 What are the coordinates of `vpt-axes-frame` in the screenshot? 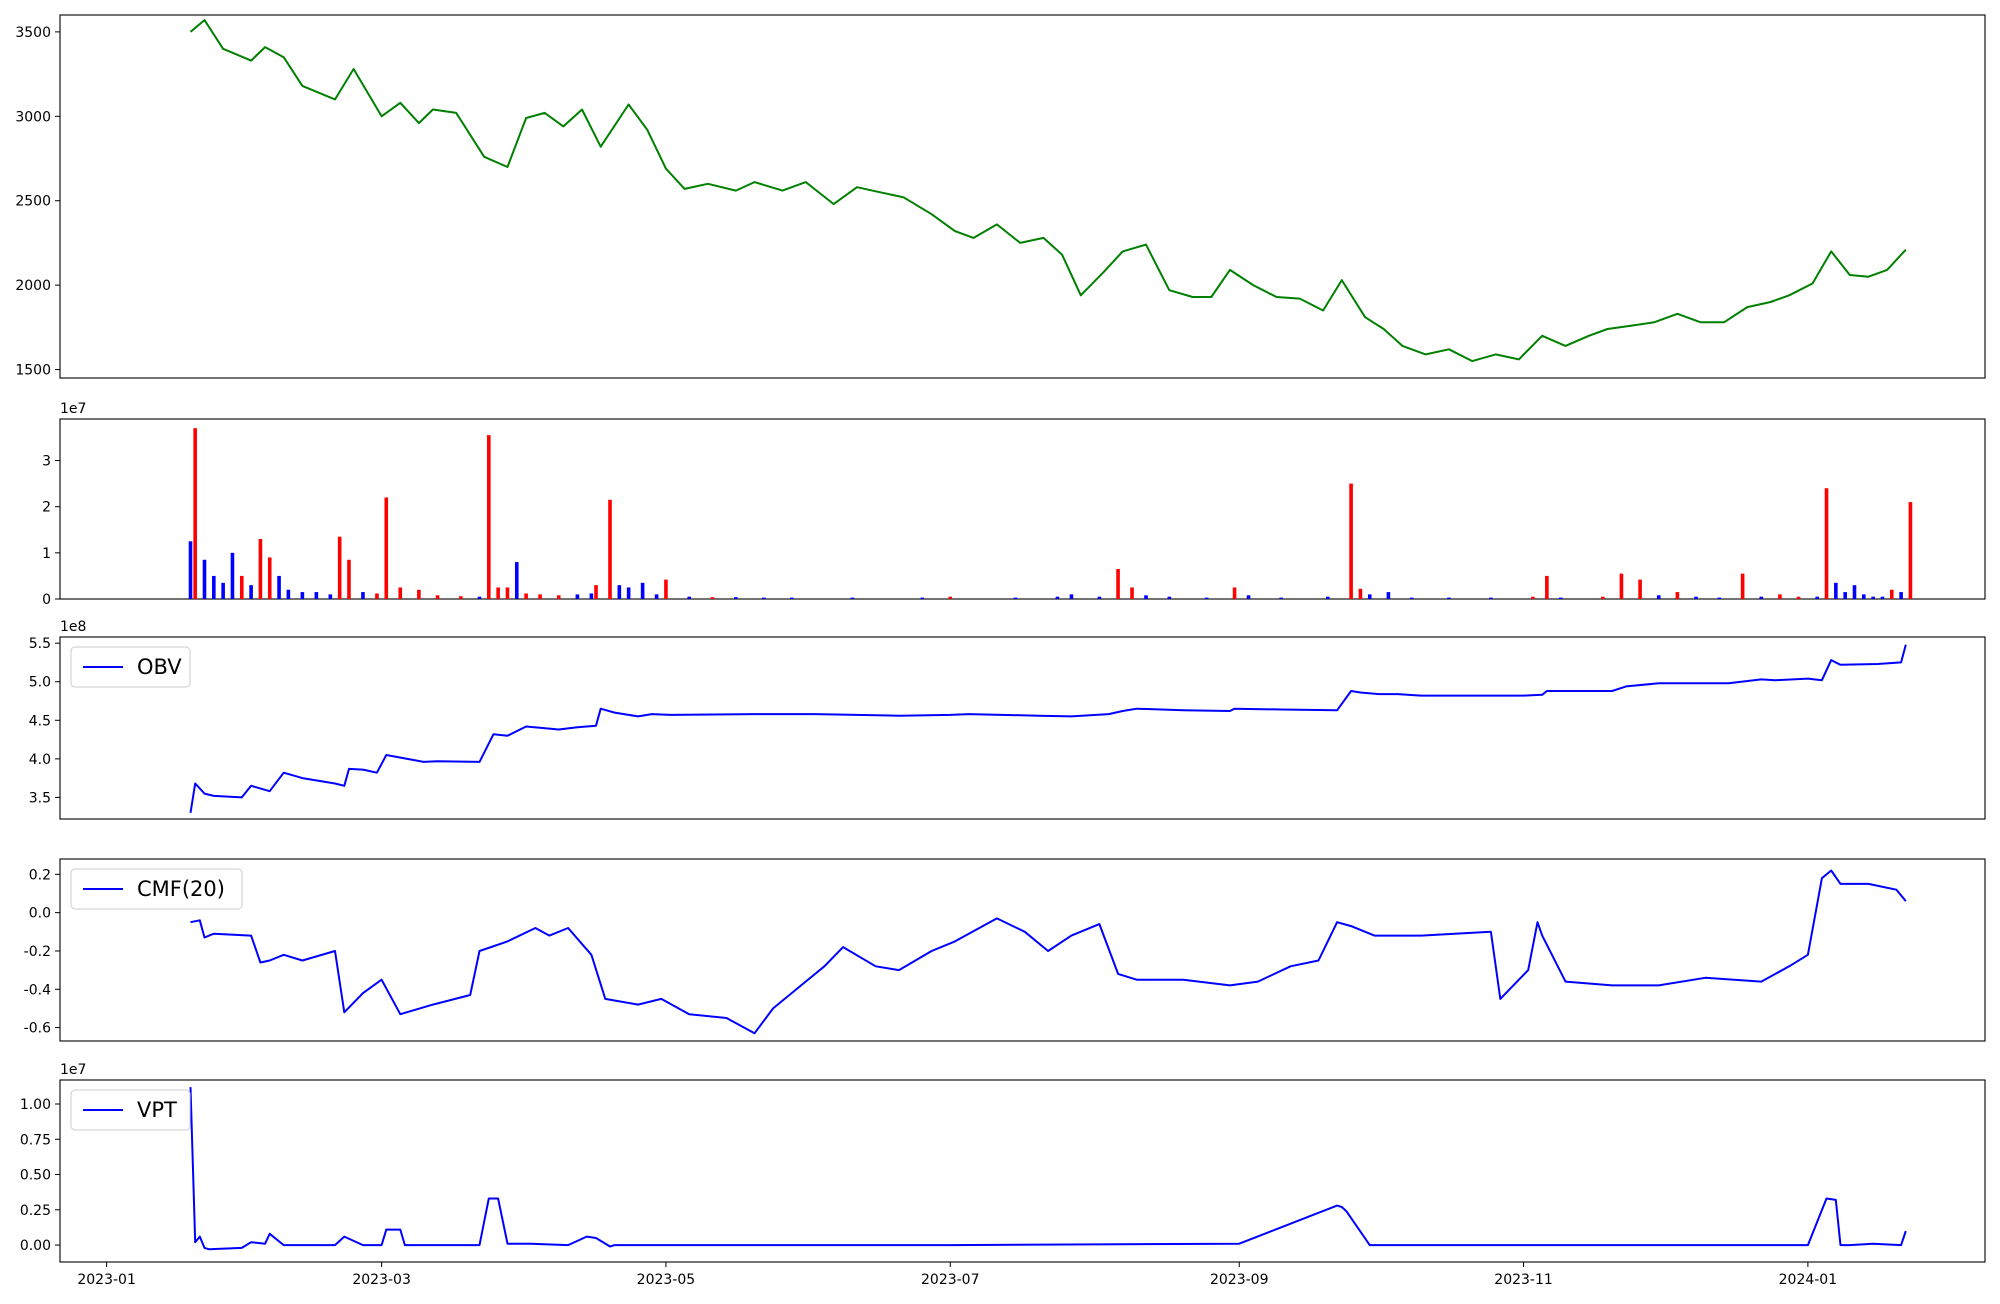 It's located at (1022, 1171).